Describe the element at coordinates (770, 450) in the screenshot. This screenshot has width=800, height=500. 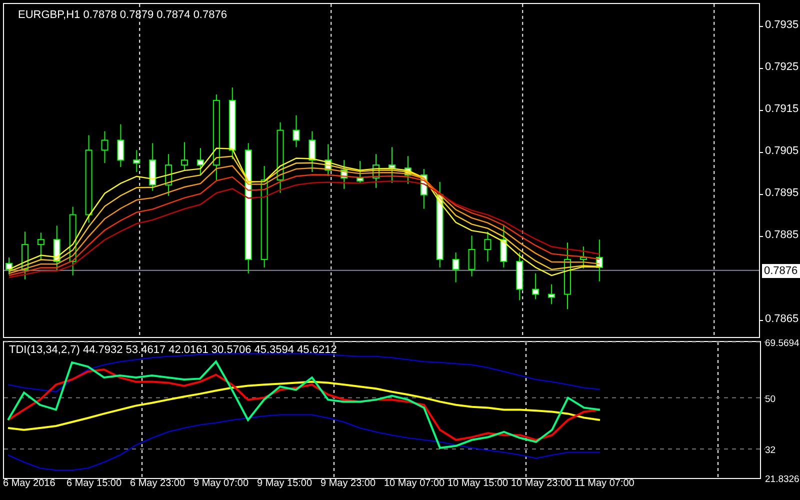
I see `indicator-axis-label: 32` at that location.